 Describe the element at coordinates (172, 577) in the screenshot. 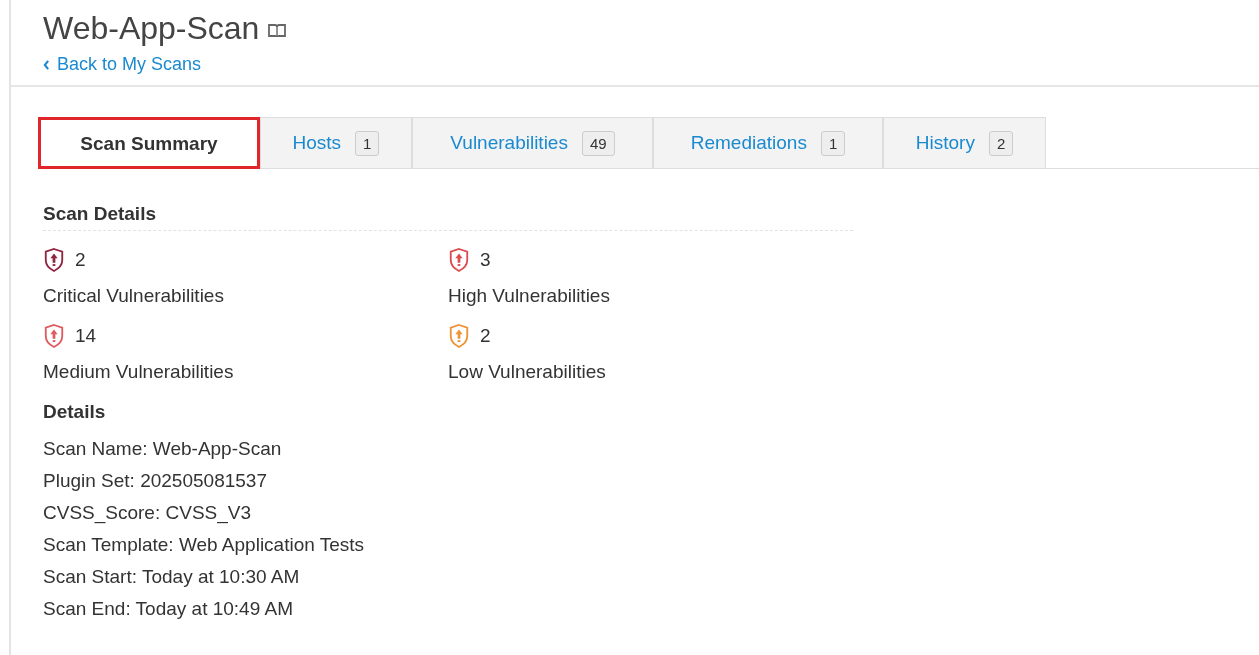

I see `detail-line: Scan Start: Today at 10:30 AM` at that location.